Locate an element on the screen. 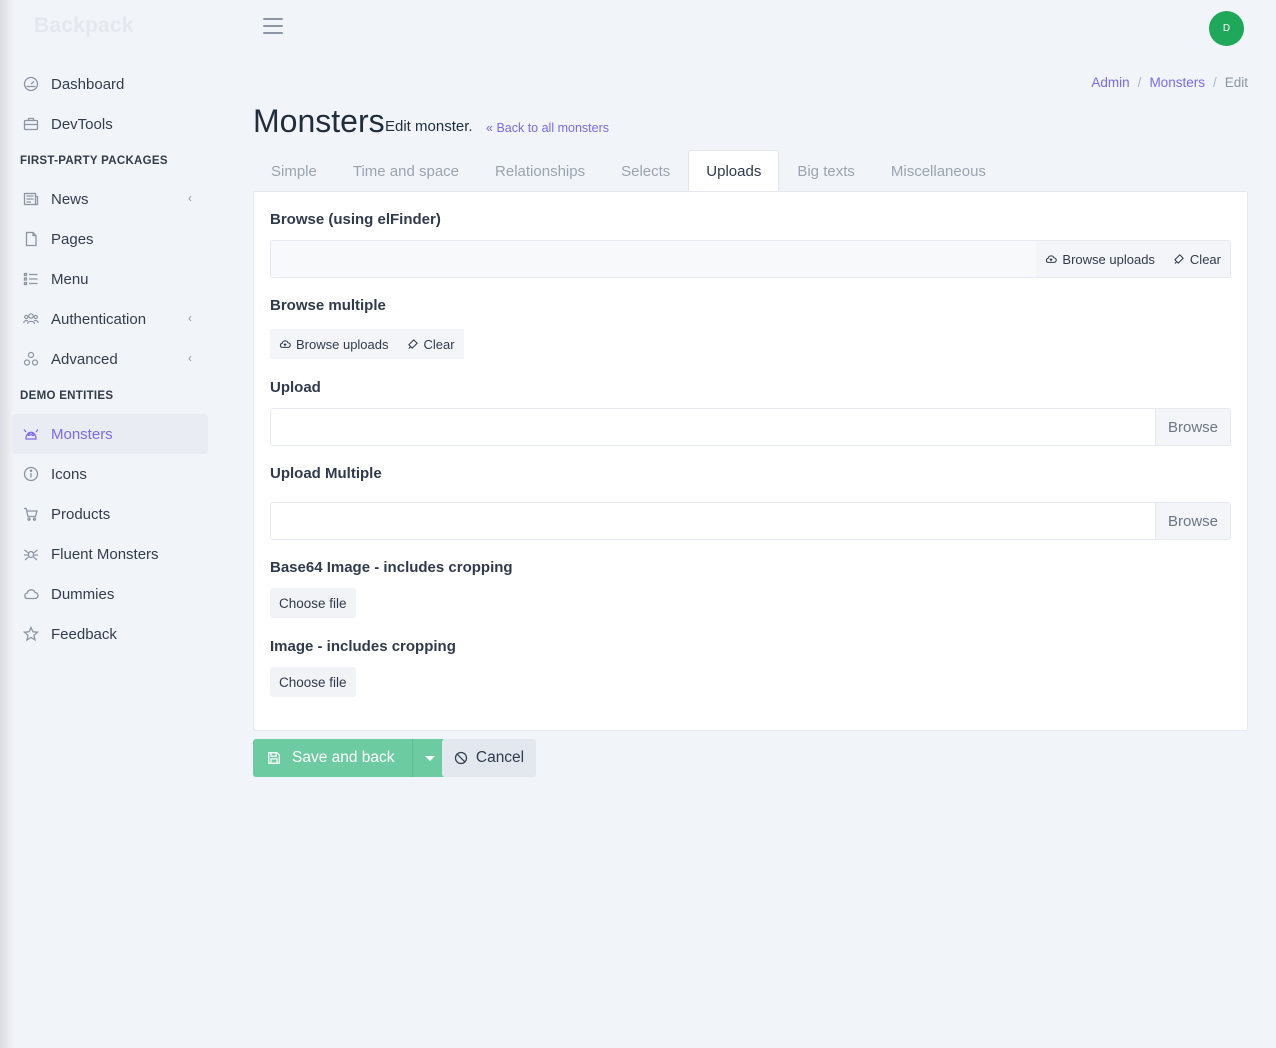 The image size is (1276, 1048). browse-multiple-buttons: Browse uploads Clear is located at coordinates (367, 344).